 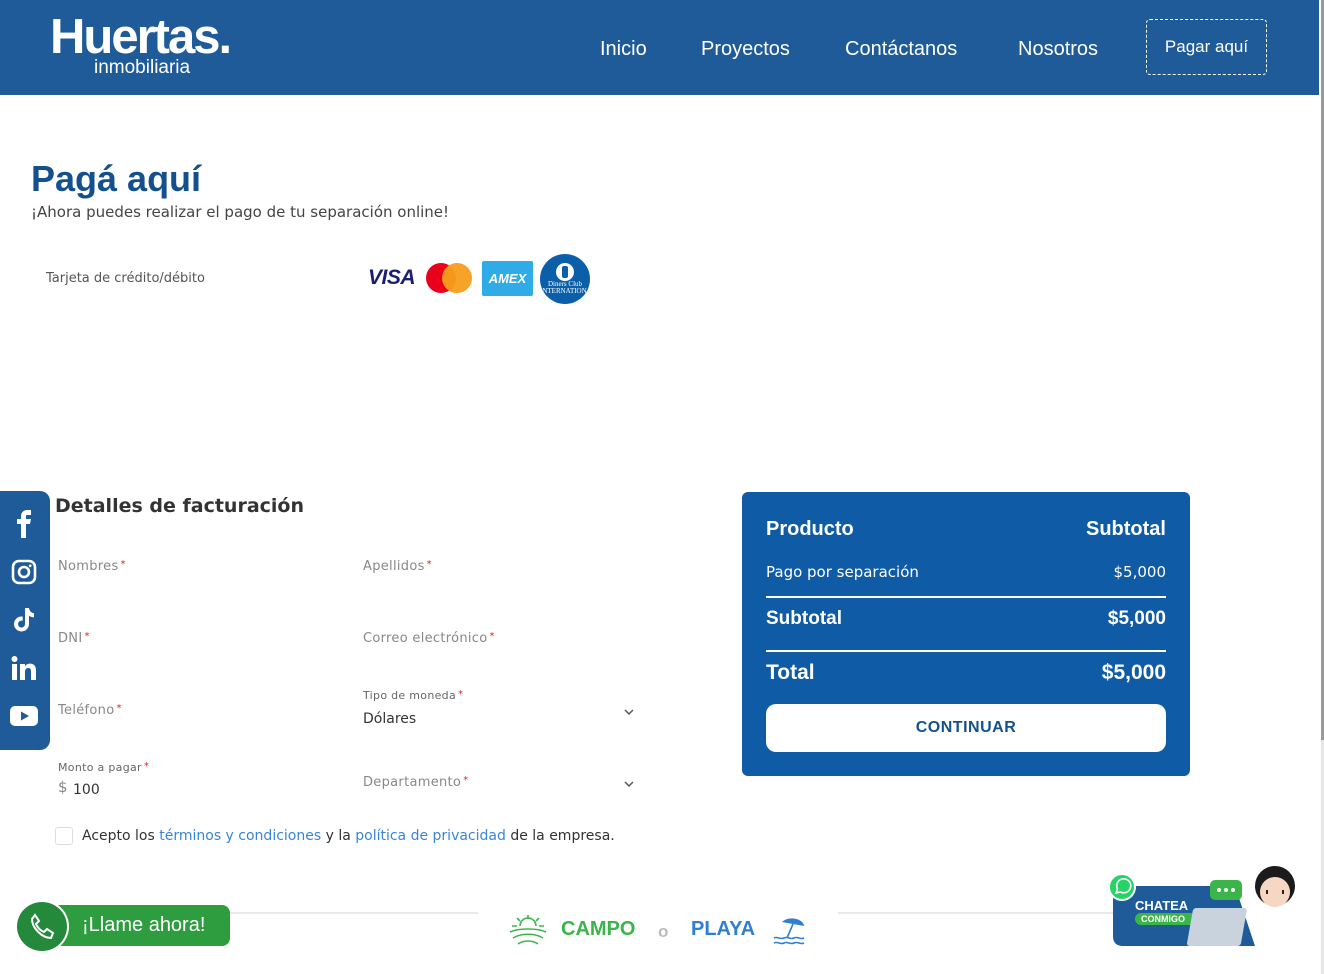 What do you see at coordinates (24, 524) in the screenshot?
I see `facebook-icon` at bounding box center [24, 524].